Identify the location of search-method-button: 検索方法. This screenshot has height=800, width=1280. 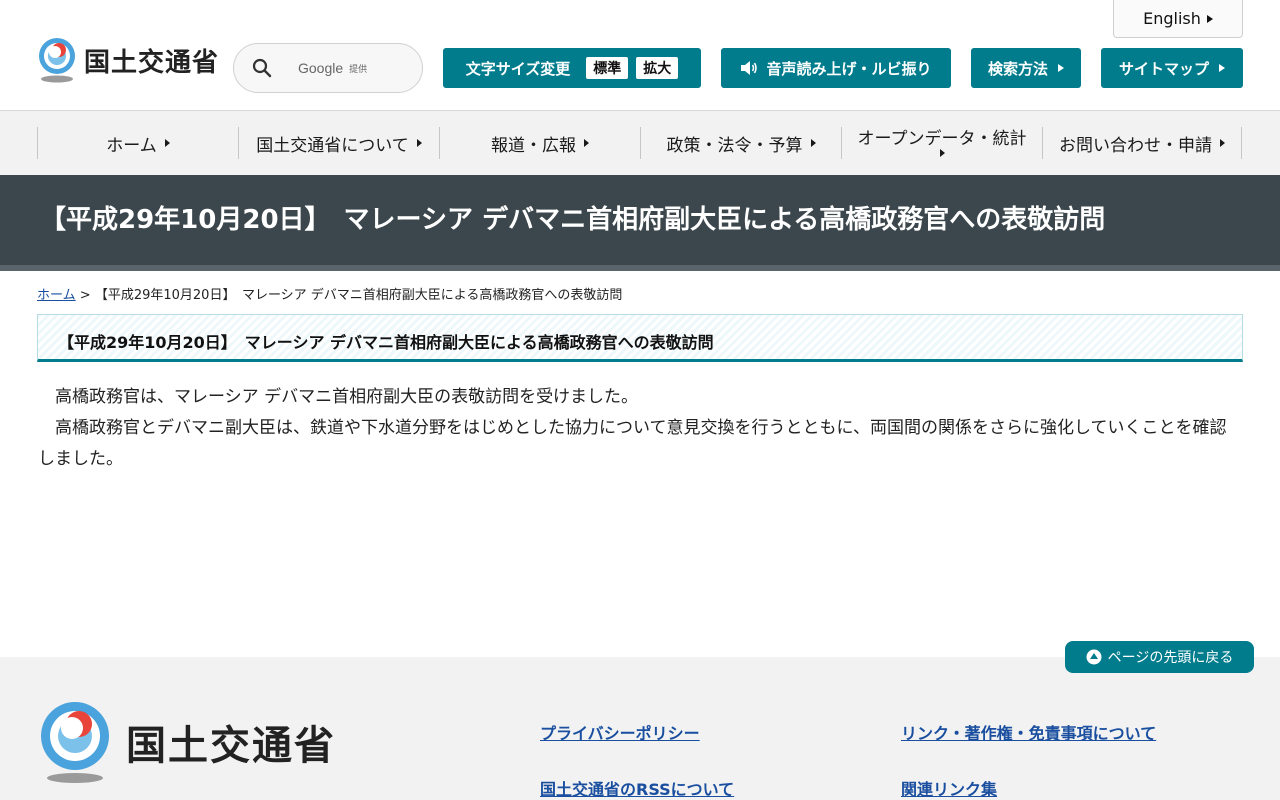
(1026, 68).